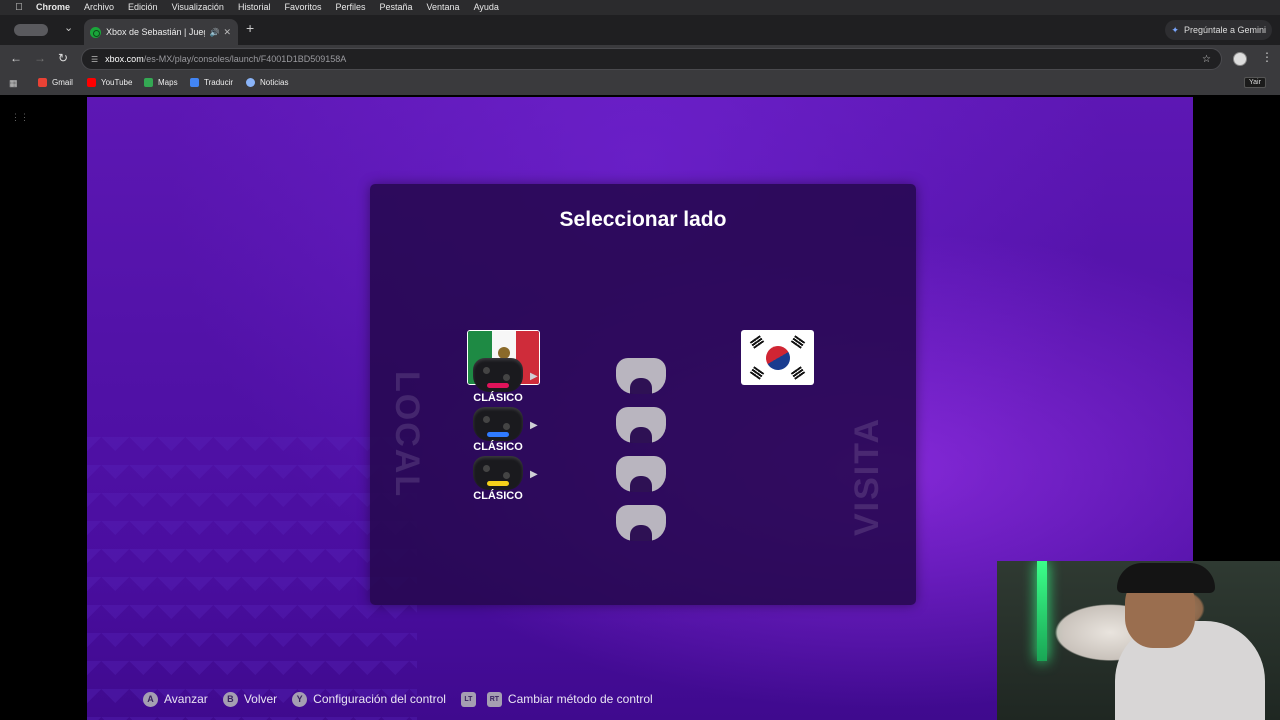 This screenshot has width=1280, height=720. Describe the element at coordinates (94, 59) in the screenshot. I see `site-info-icon: ☰` at that location.